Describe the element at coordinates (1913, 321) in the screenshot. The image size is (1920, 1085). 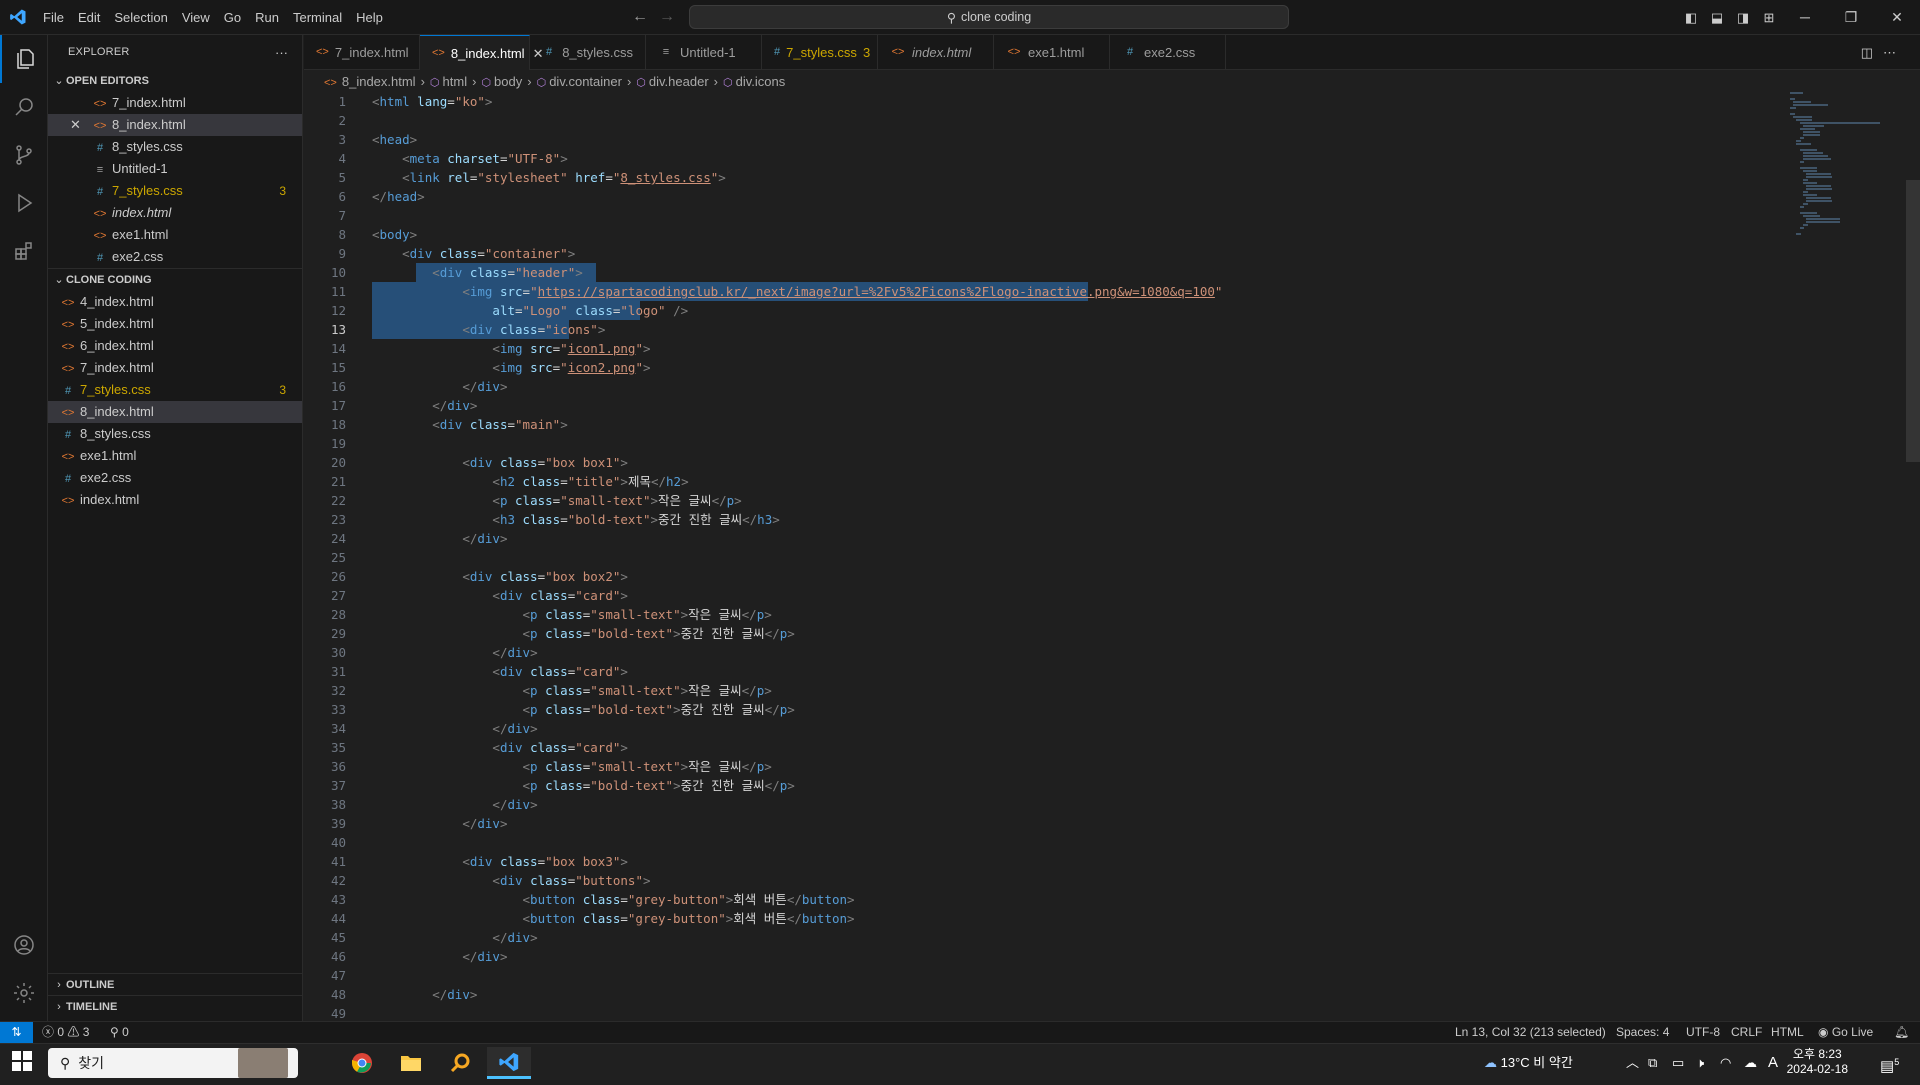
I see `editor-scrollbar` at that location.